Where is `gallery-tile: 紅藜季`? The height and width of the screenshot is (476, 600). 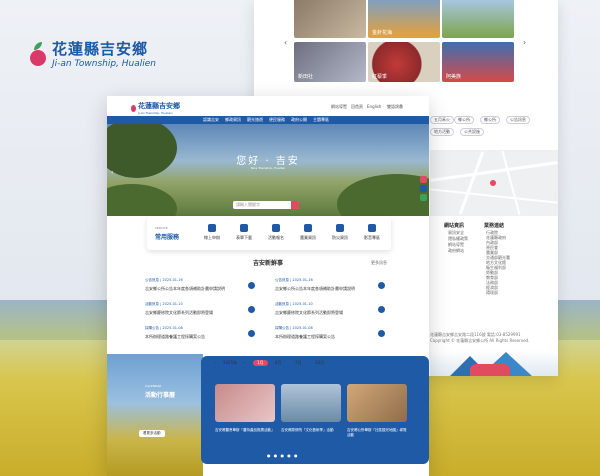
gallery-tile: 紅藜季 is located at coordinates (404, 62).